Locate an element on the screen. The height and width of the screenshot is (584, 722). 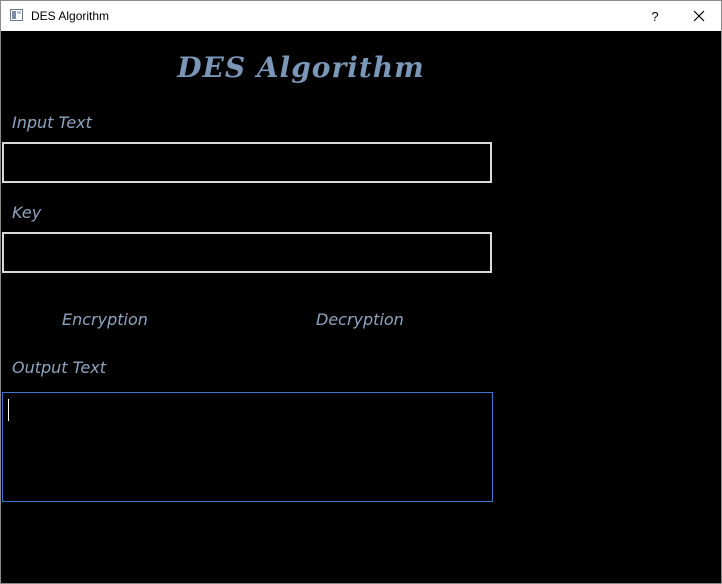
page-title: DES Algorithm is located at coordinates (301, 67).